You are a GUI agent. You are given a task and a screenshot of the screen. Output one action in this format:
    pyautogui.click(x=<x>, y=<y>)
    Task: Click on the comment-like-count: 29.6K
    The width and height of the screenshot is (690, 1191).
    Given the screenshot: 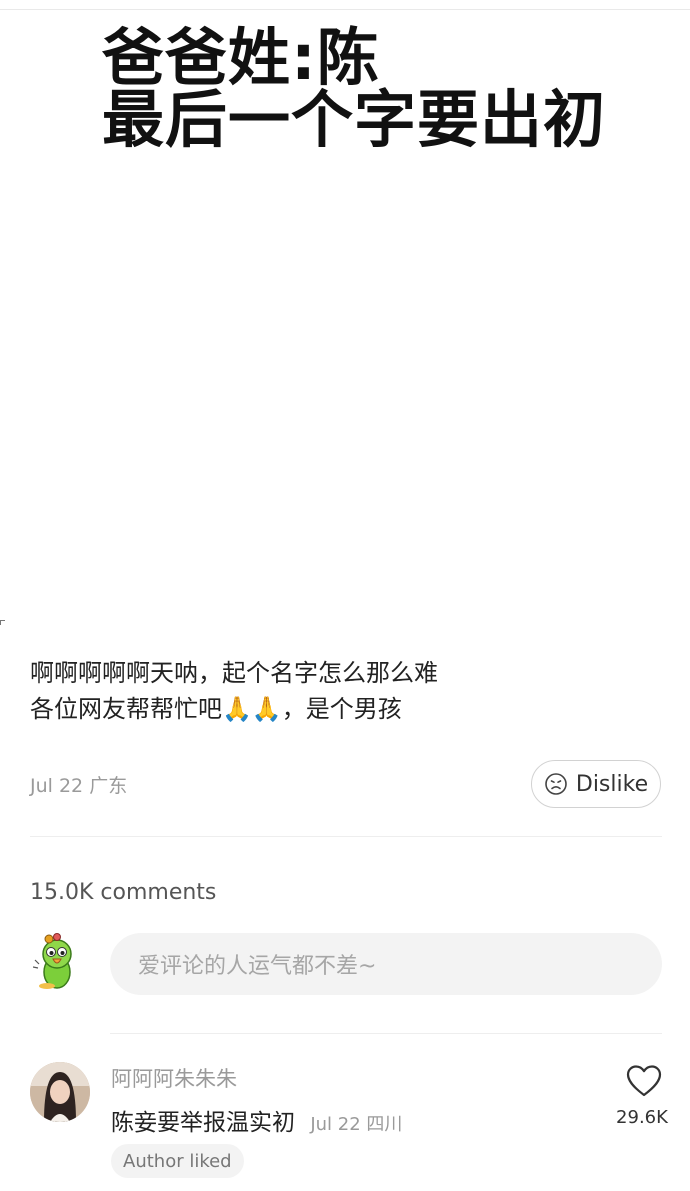 What is the action you would take?
    pyautogui.click(x=642, y=1117)
    